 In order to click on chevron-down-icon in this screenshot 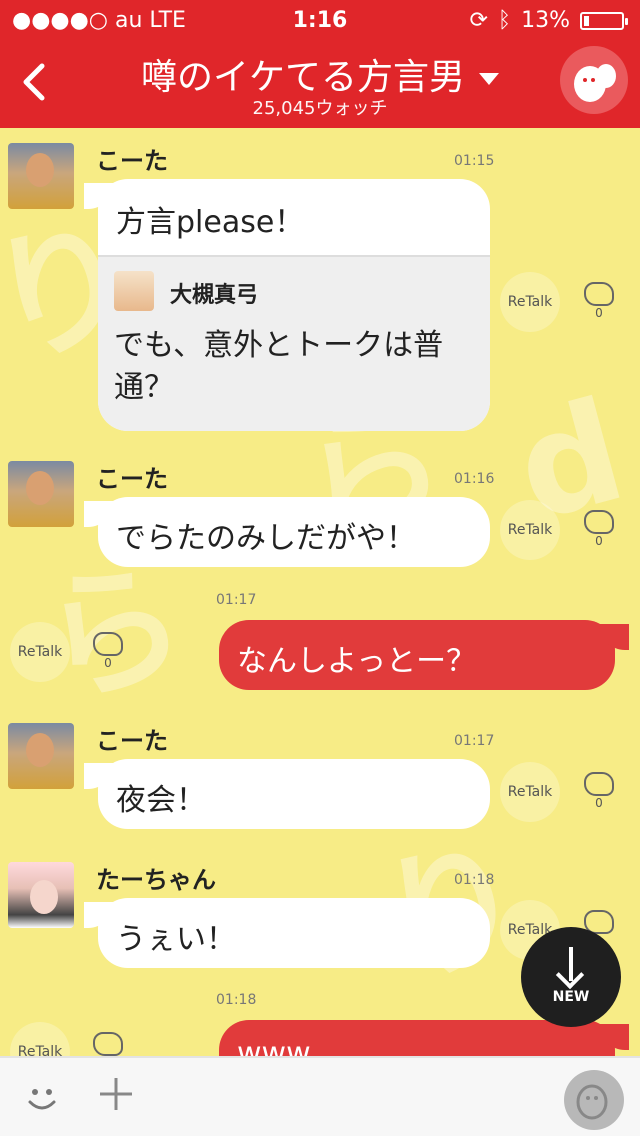, I will do `click(489, 79)`.